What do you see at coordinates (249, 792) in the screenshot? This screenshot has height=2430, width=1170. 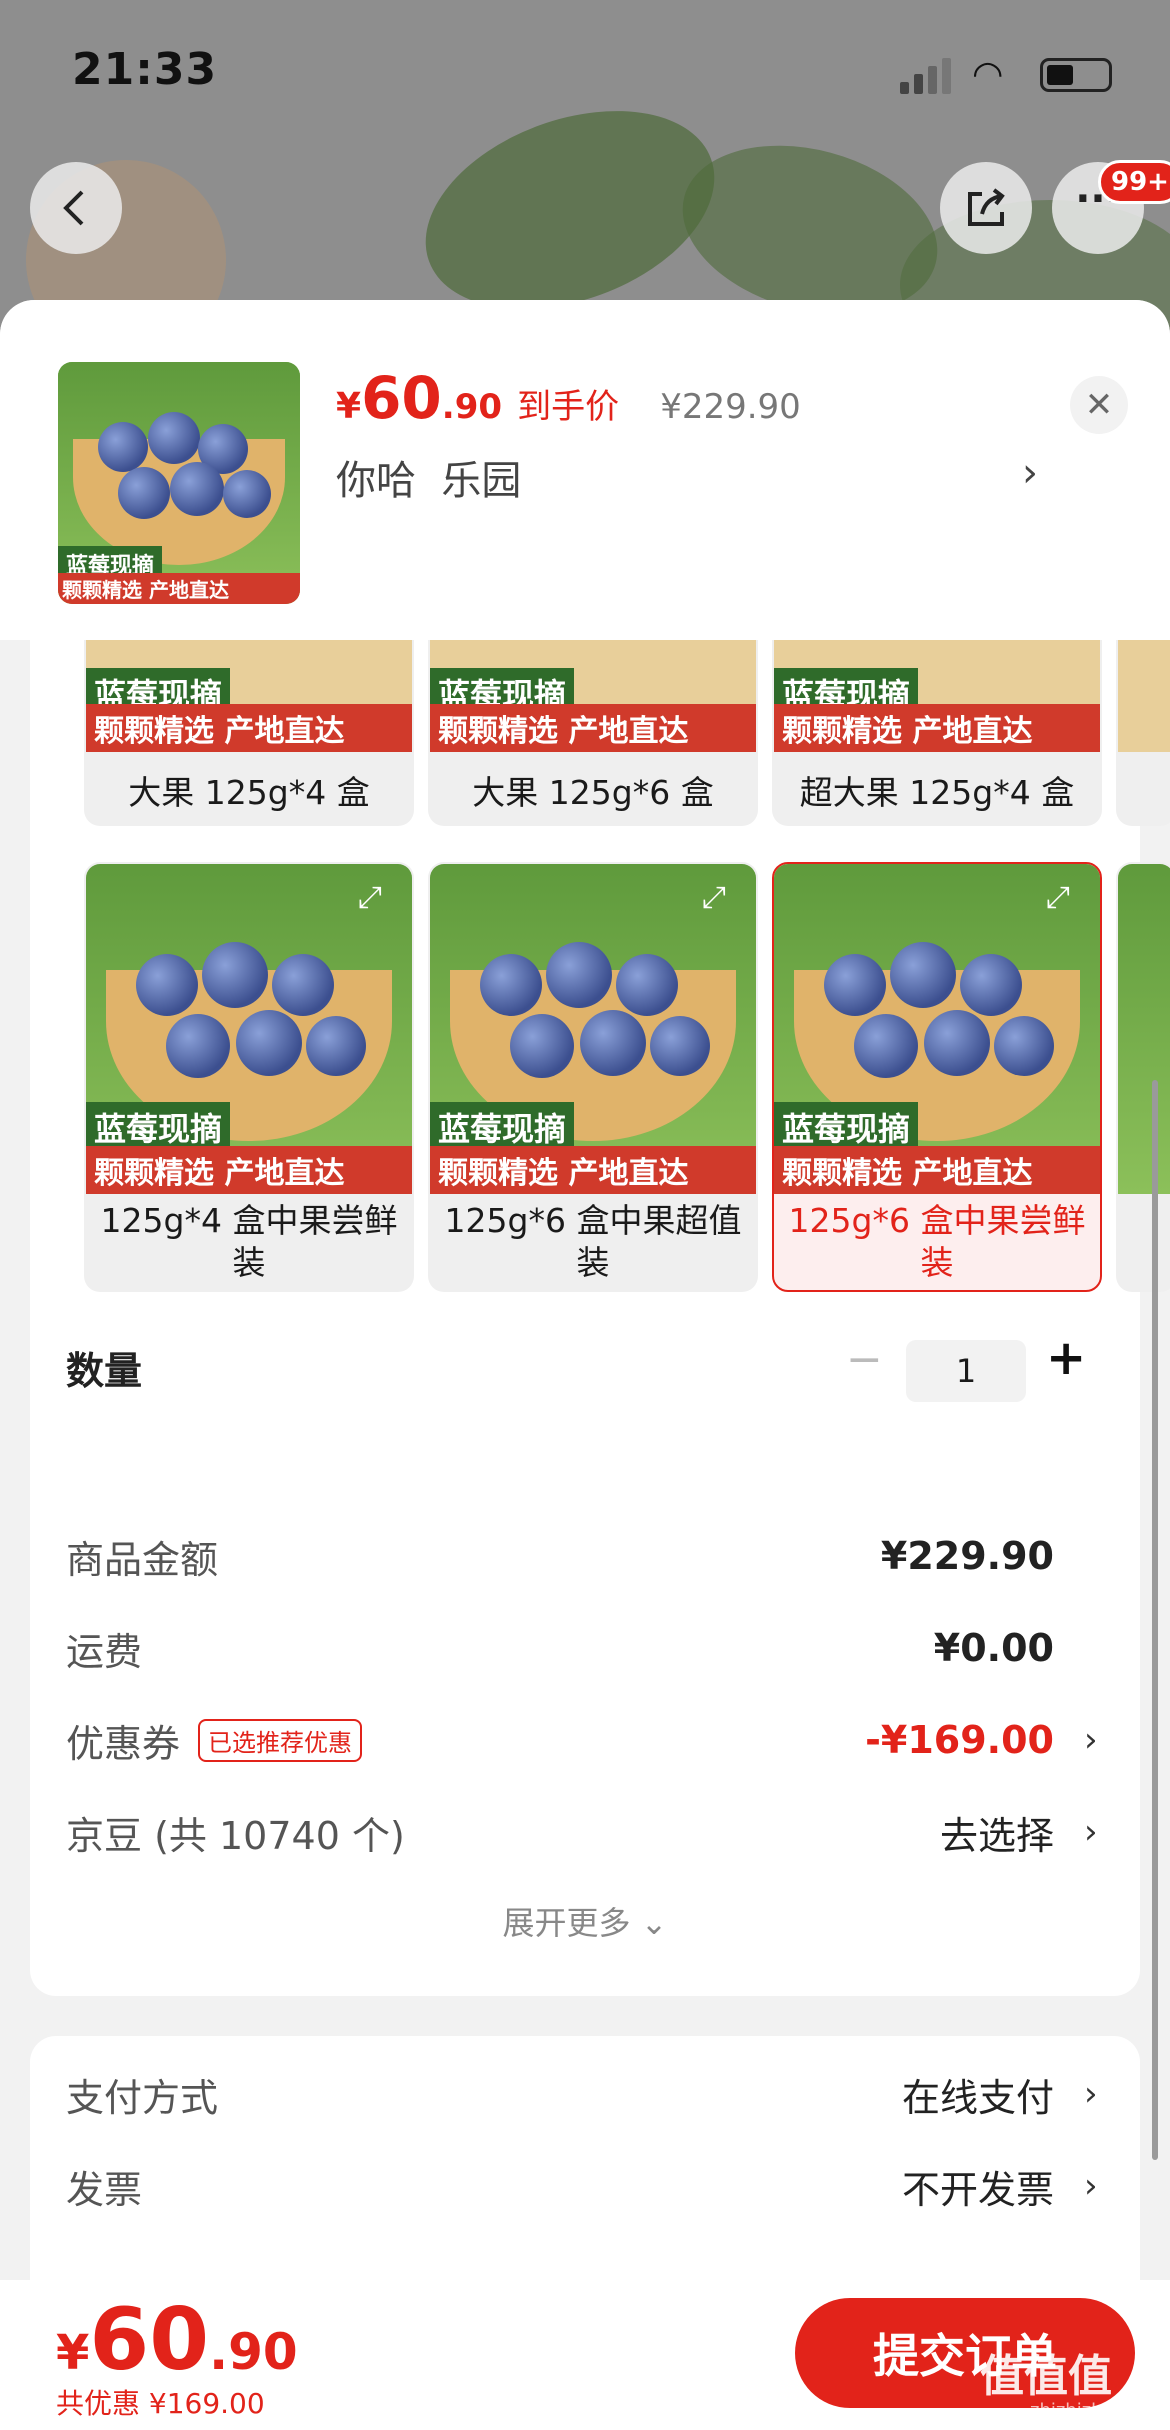 I see `variant-label: 大果 125g*4 盒` at bounding box center [249, 792].